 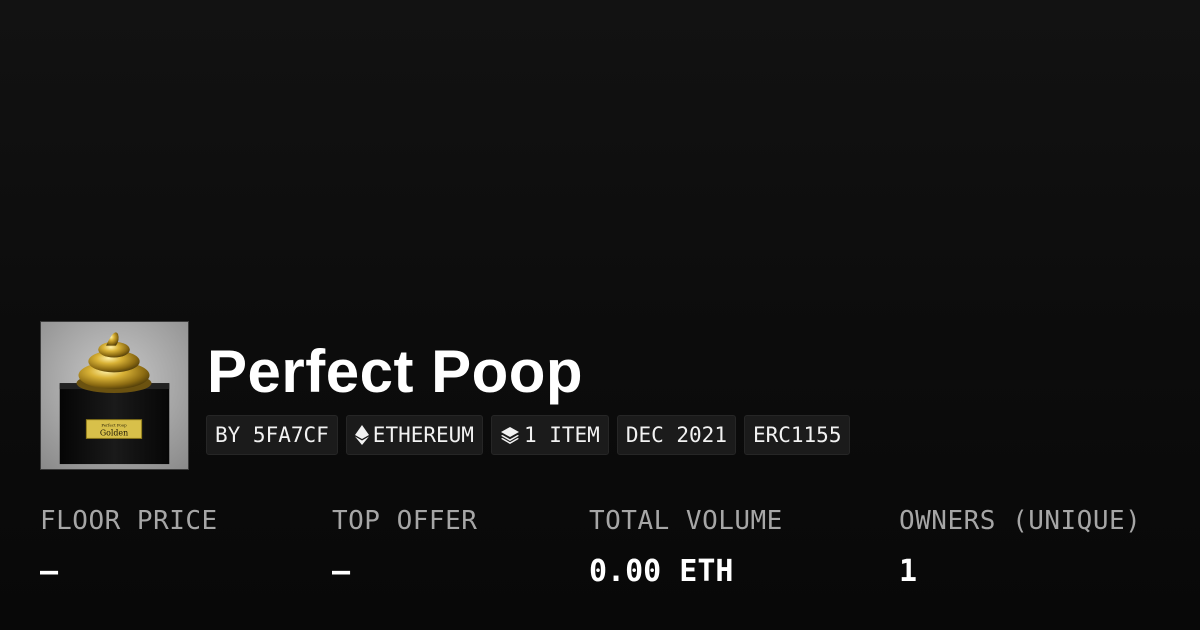 What do you see at coordinates (114, 432) in the screenshot?
I see `plaque-text: Golden` at bounding box center [114, 432].